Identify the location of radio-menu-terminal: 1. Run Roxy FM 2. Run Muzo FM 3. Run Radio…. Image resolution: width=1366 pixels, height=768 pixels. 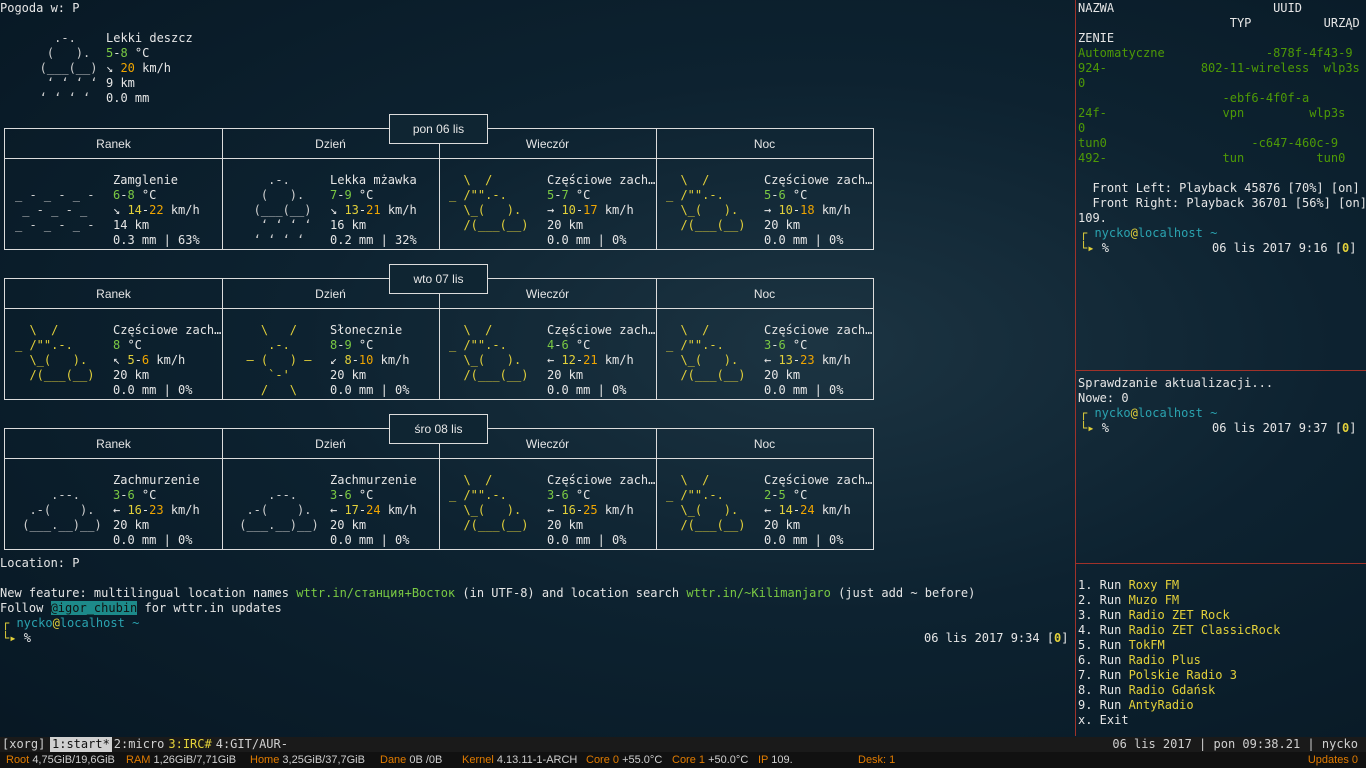
(1221, 653).